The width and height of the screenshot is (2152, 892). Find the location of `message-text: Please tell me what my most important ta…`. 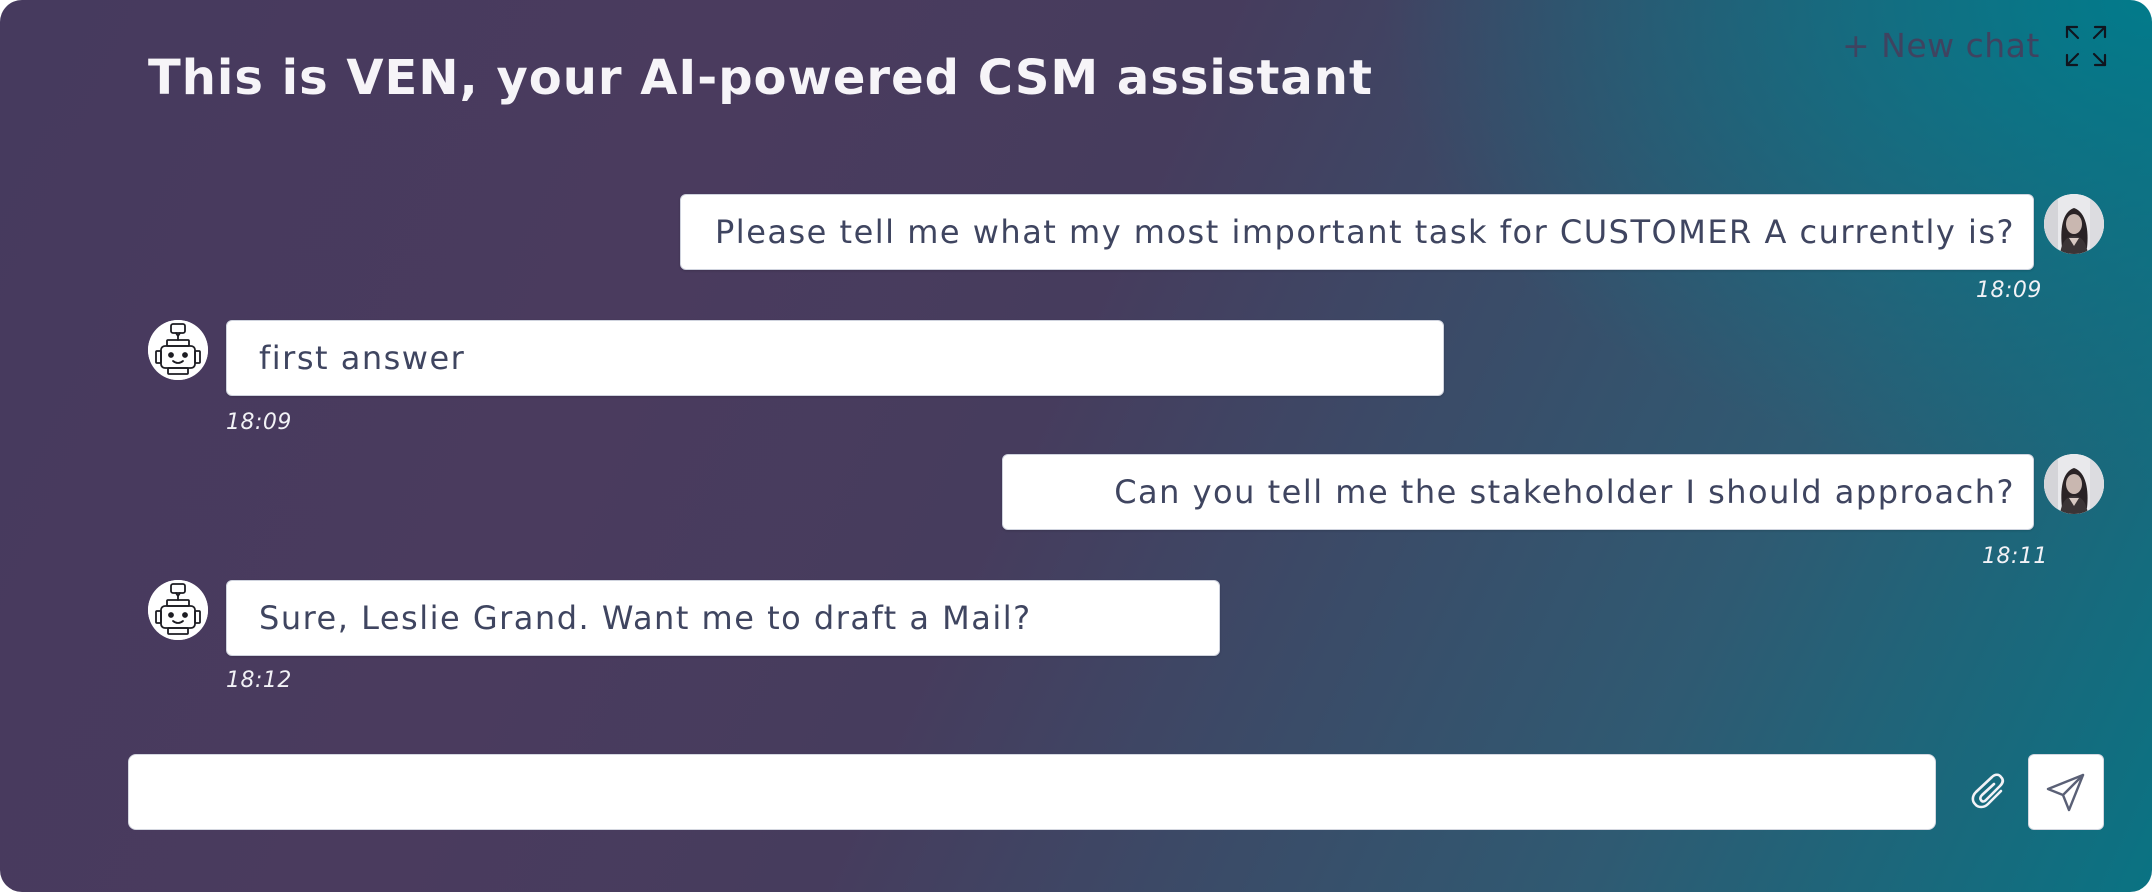

message-text: Please tell me what my most important ta… is located at coordinates (1365, 232).